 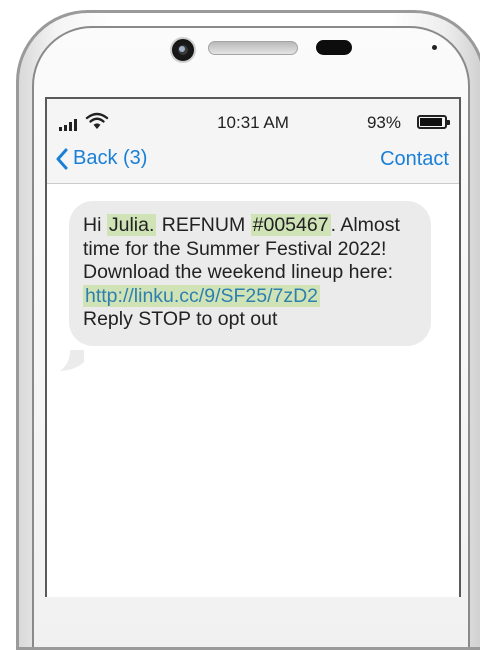 I want to click on message-footer: Reply STOP to opt out, so click(x=180, y=319).